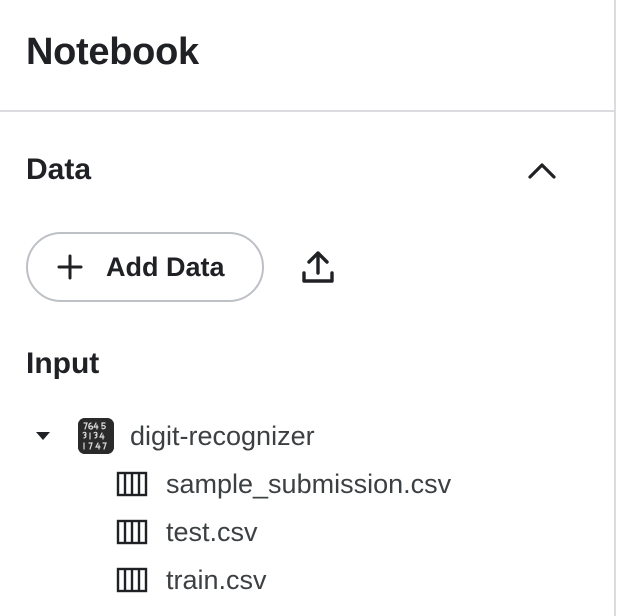 The width and height of the screenshot is (620, 616). I want to click on add-data-button: Add Data, so click(145, 267).